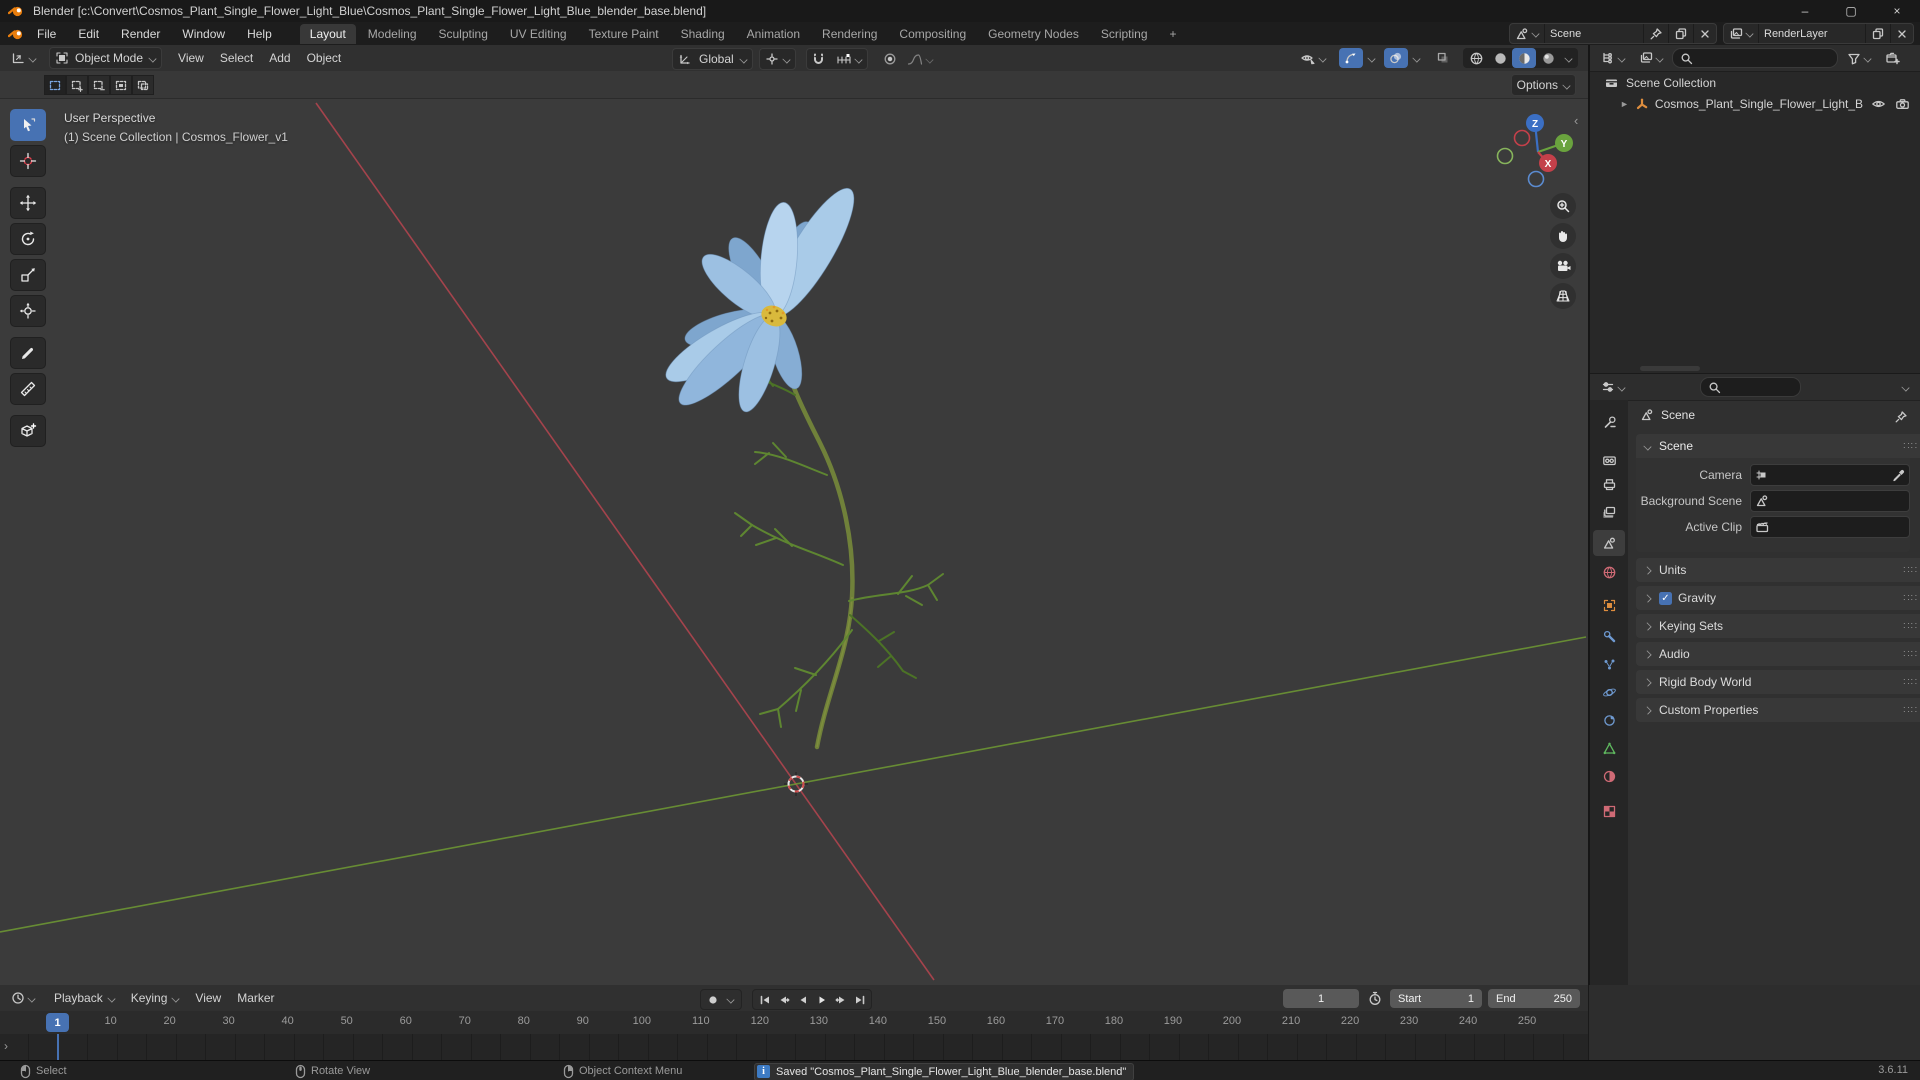 This screenshot has height=1080, width=1920. What do you see at coordinates (1778, 654) in the screenshot?
I see `panel-audio: Audio ∷∷` at bounding box center [1778, 654].